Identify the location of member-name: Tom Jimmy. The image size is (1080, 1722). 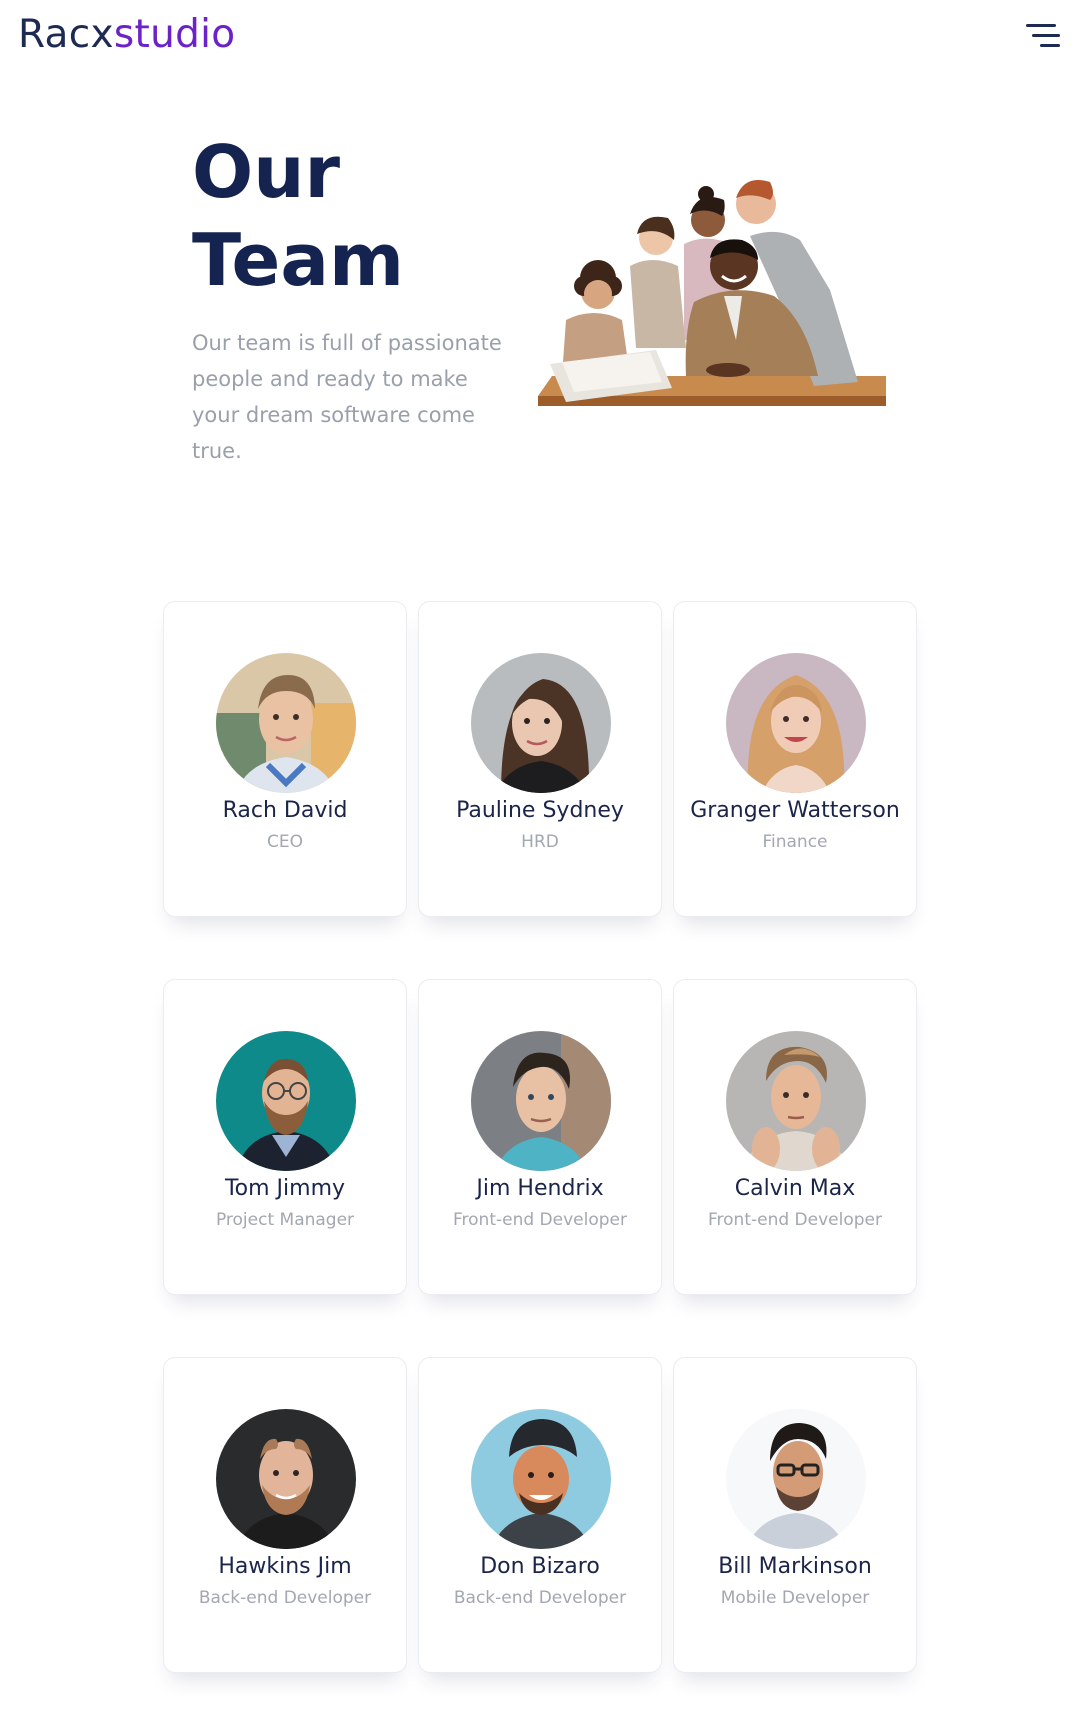
(285, 1188).